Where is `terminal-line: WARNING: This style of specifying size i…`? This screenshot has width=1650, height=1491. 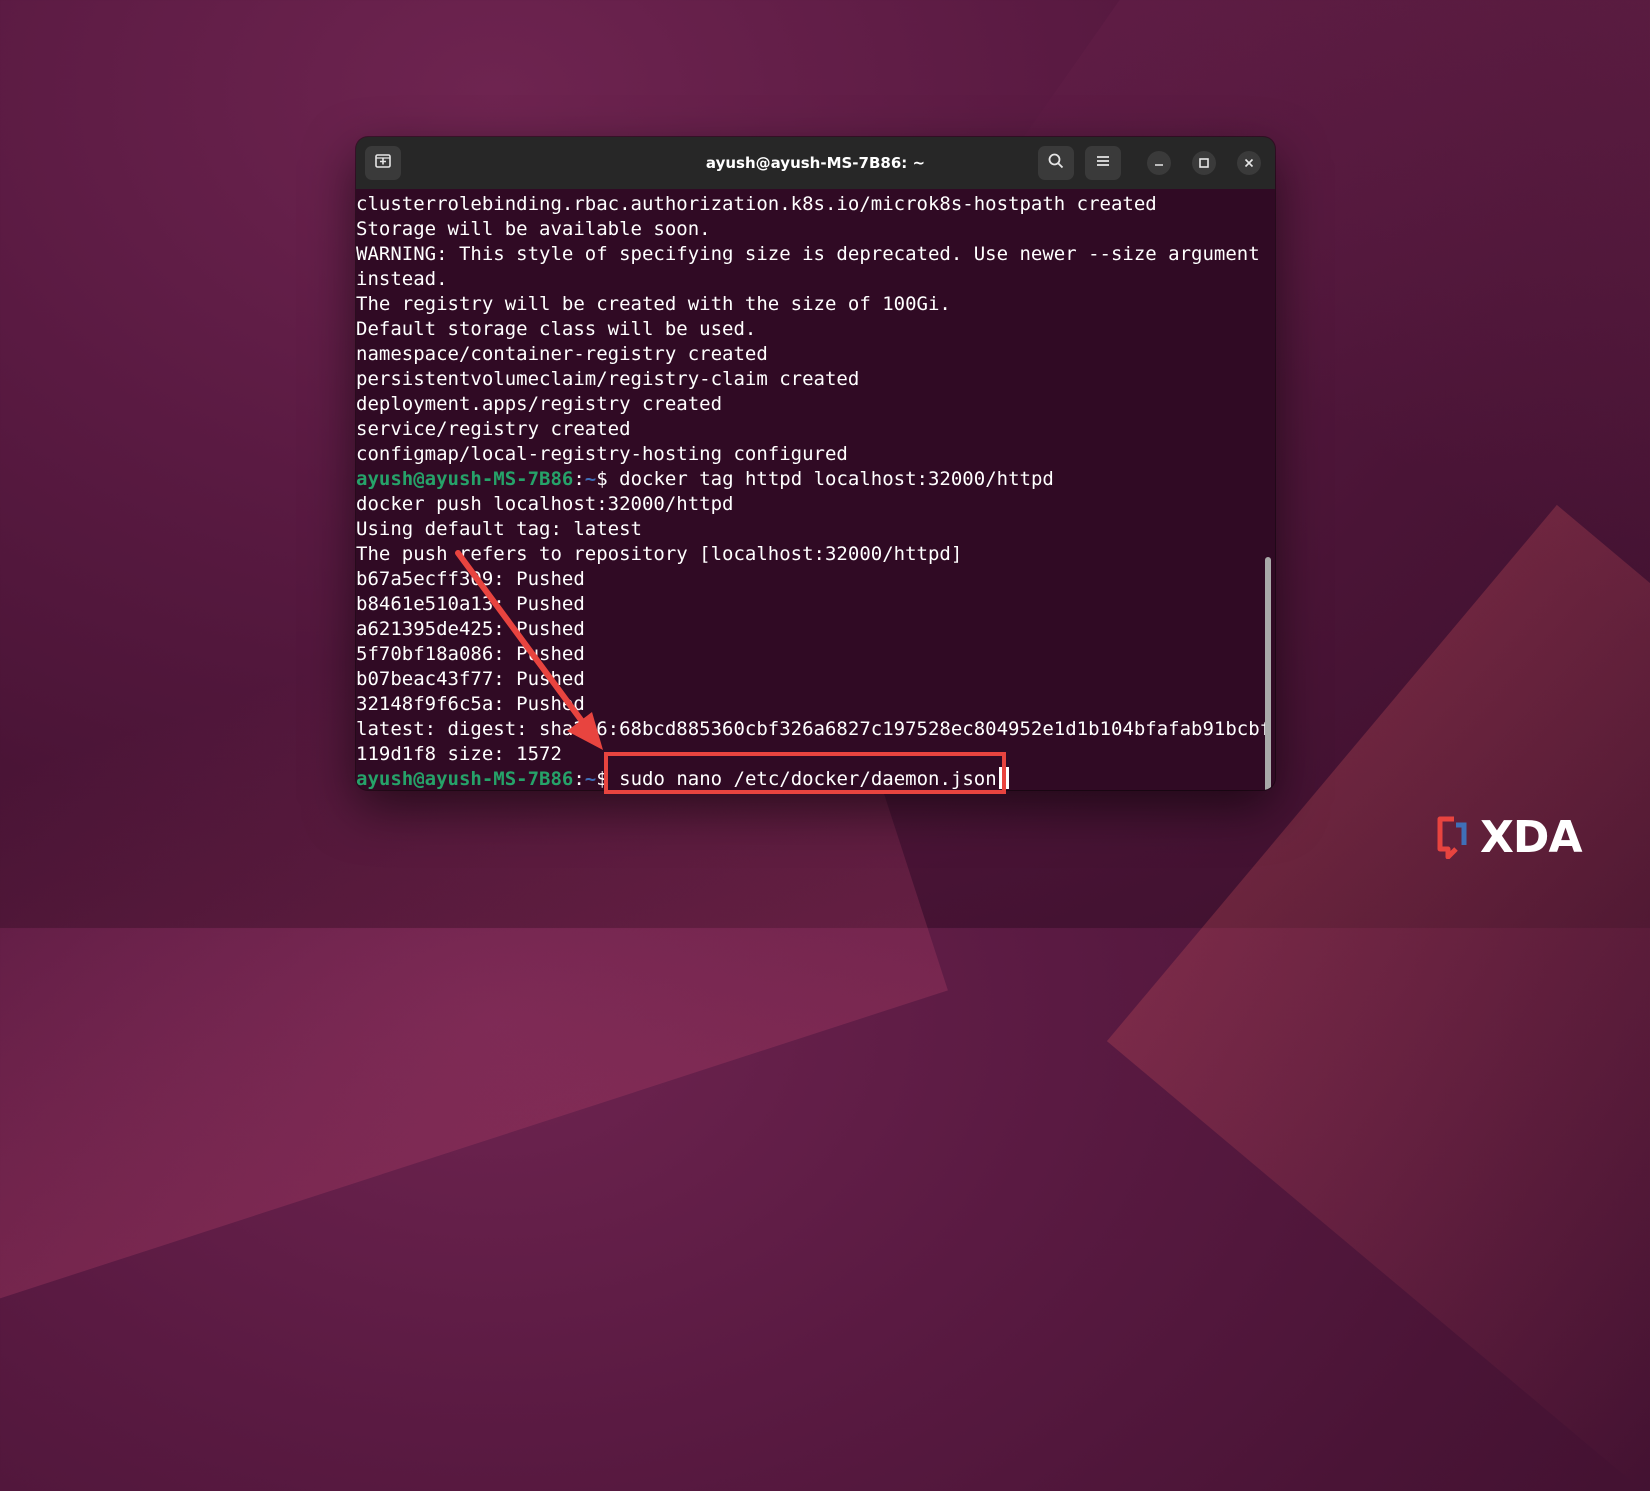 terminal-line: WARNING: This style of specifying size i… is located at coordinates (808, 254).